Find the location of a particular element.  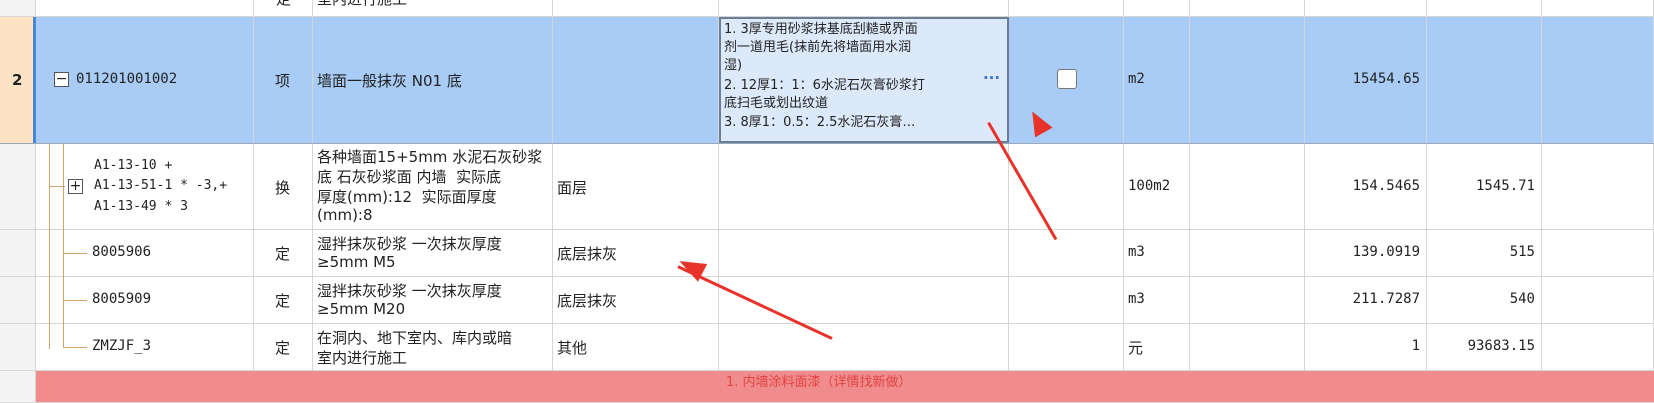

layer-cell: 其他 is located at coordinates (572, 348).